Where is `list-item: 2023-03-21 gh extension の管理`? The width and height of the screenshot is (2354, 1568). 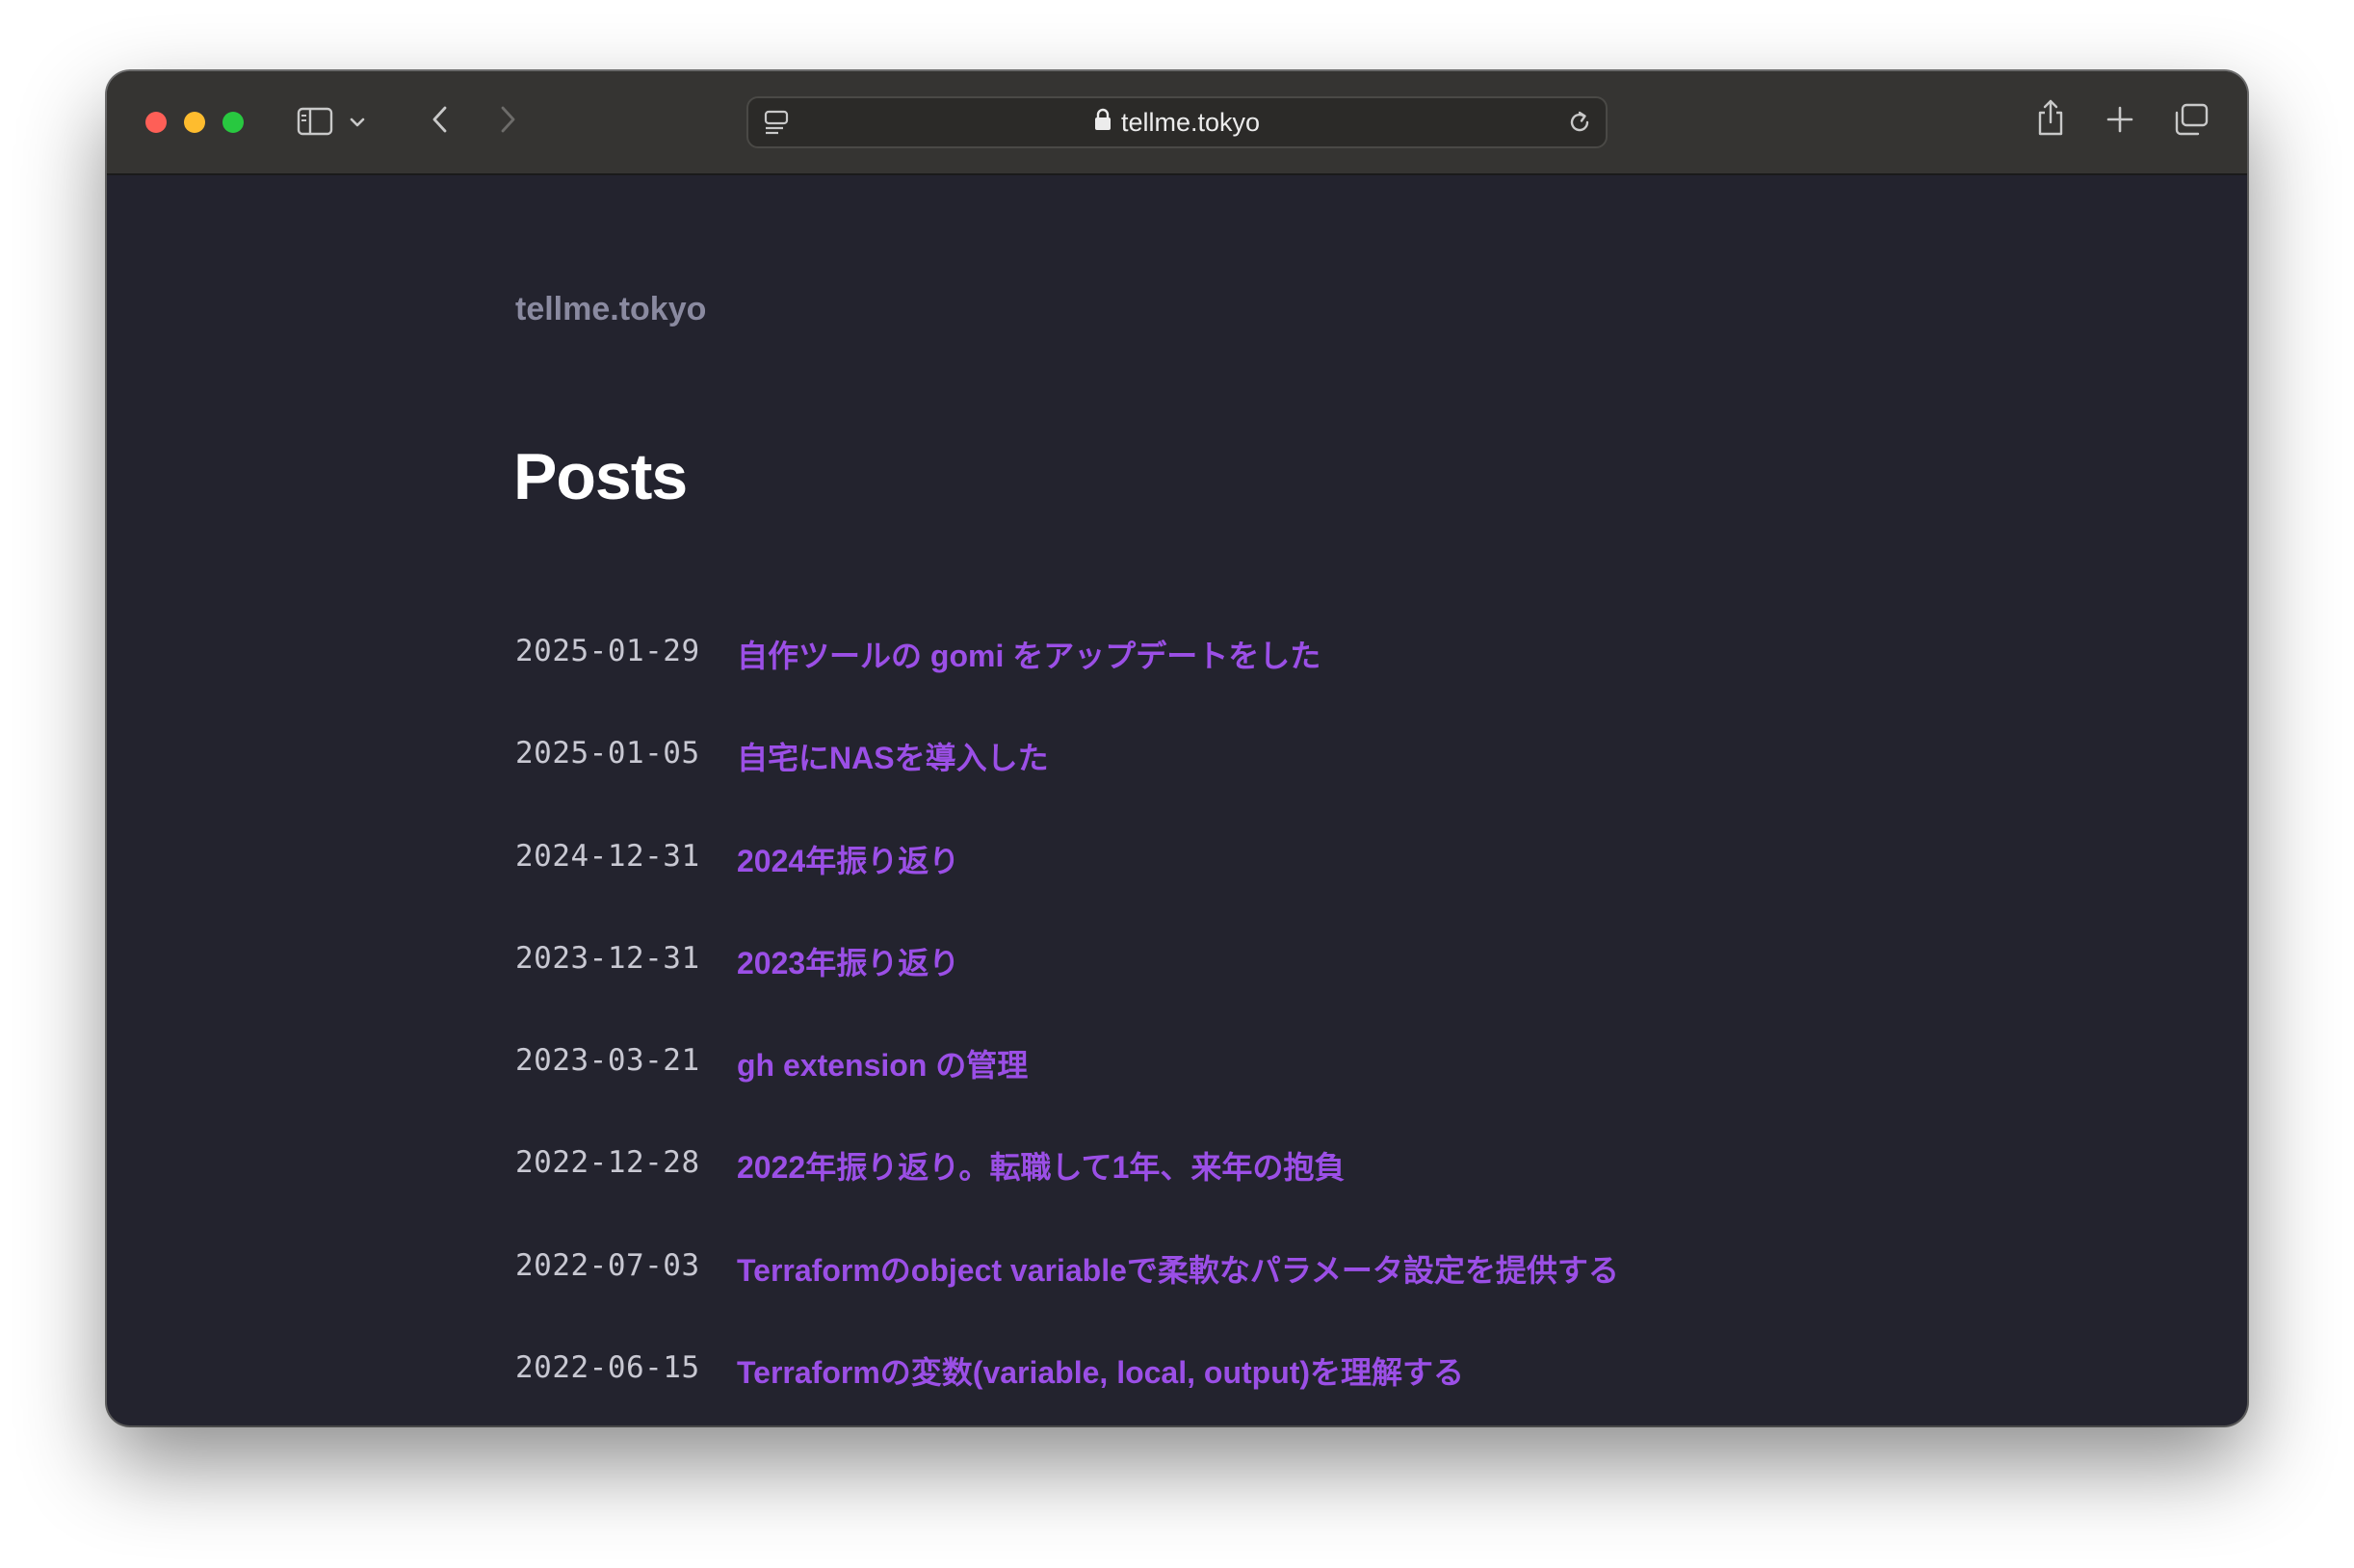
list-item: 2023-03-21 gh extension の管理 is located at coordinates (1067, 1090).